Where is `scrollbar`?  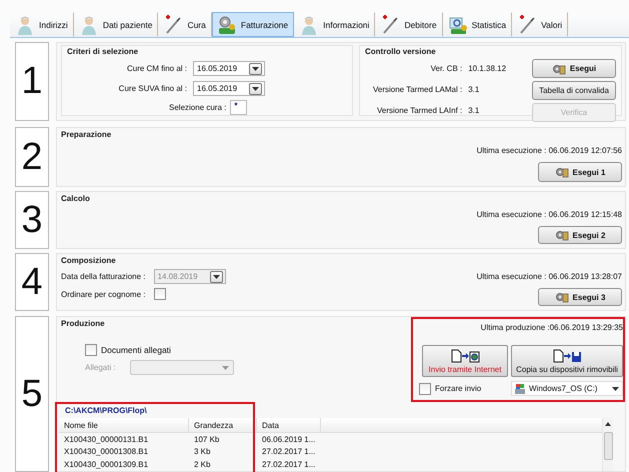
scrollbar is located at coordinates (607, 444).